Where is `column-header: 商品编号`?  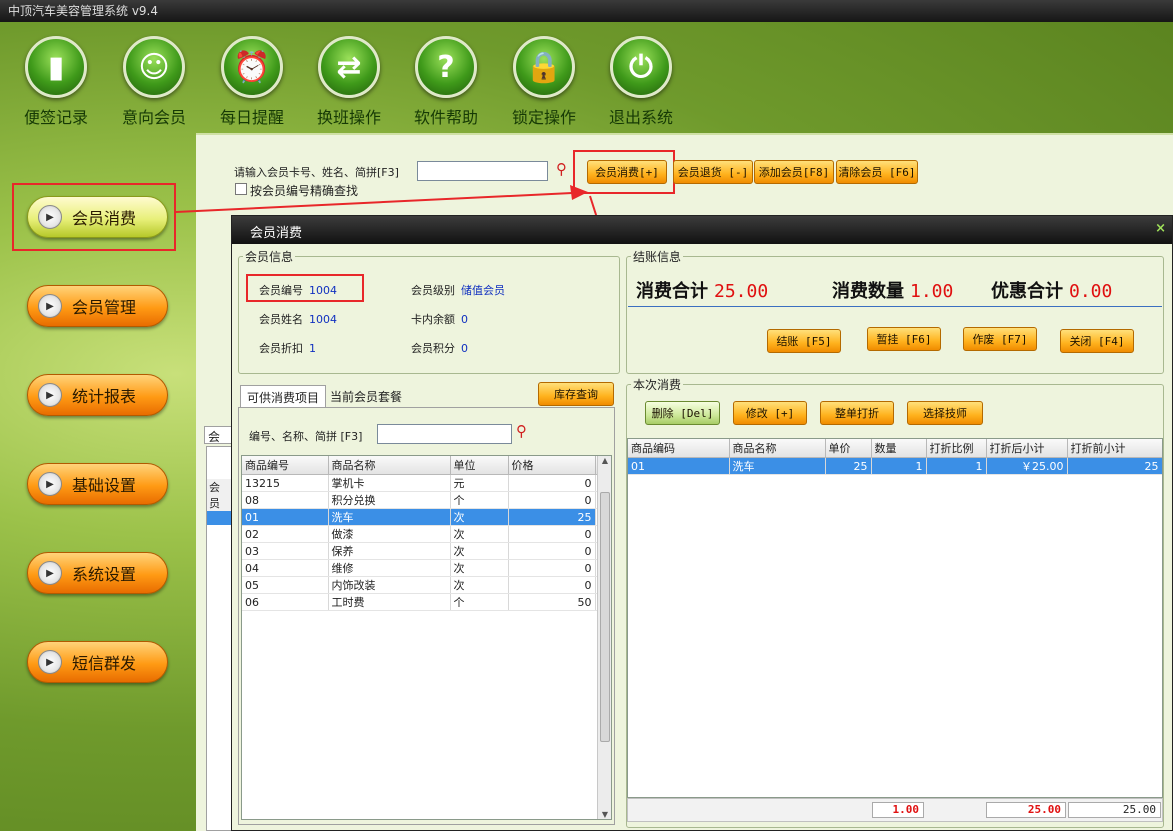
column-header: 商品编号 is located at coordinates (285, 465).